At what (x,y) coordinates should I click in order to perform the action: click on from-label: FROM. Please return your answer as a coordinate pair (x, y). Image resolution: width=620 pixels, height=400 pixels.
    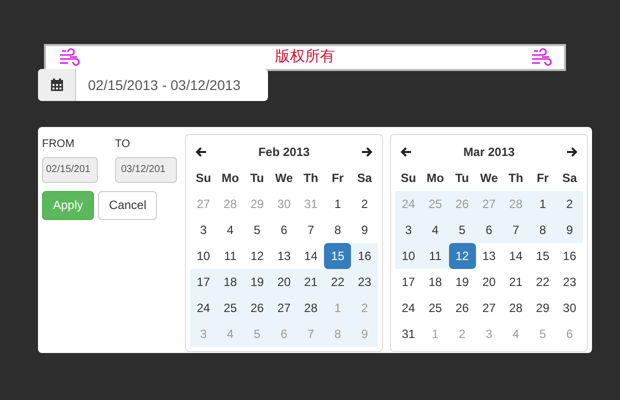
    Looking at the image, I should click on (59, 144).